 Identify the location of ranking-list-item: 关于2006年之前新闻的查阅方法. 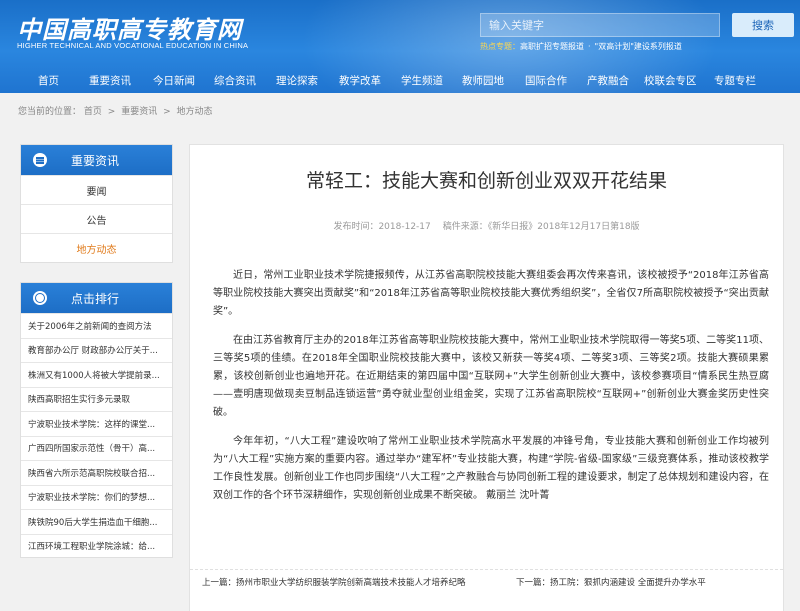
(96, 325).